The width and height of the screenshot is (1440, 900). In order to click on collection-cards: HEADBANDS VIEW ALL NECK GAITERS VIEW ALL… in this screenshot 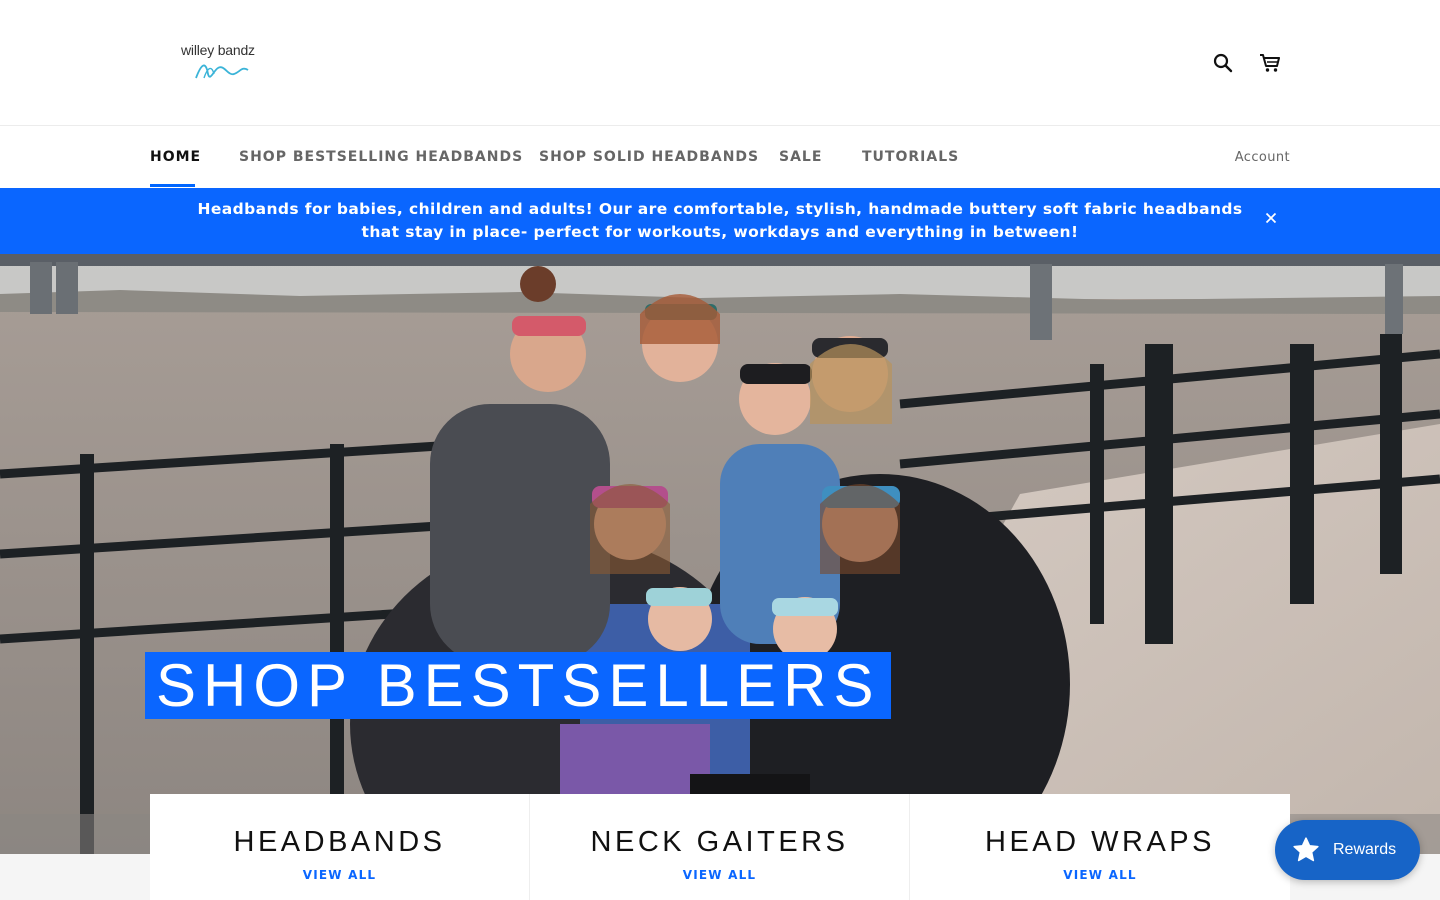, I will do `click(720, 847)`.